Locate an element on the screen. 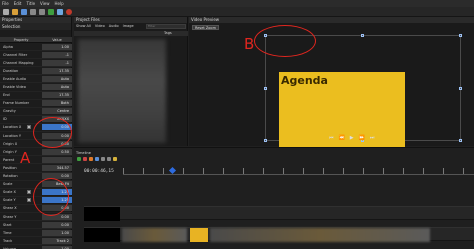  property-value: 0.00 is located at coordinates (57, 224).